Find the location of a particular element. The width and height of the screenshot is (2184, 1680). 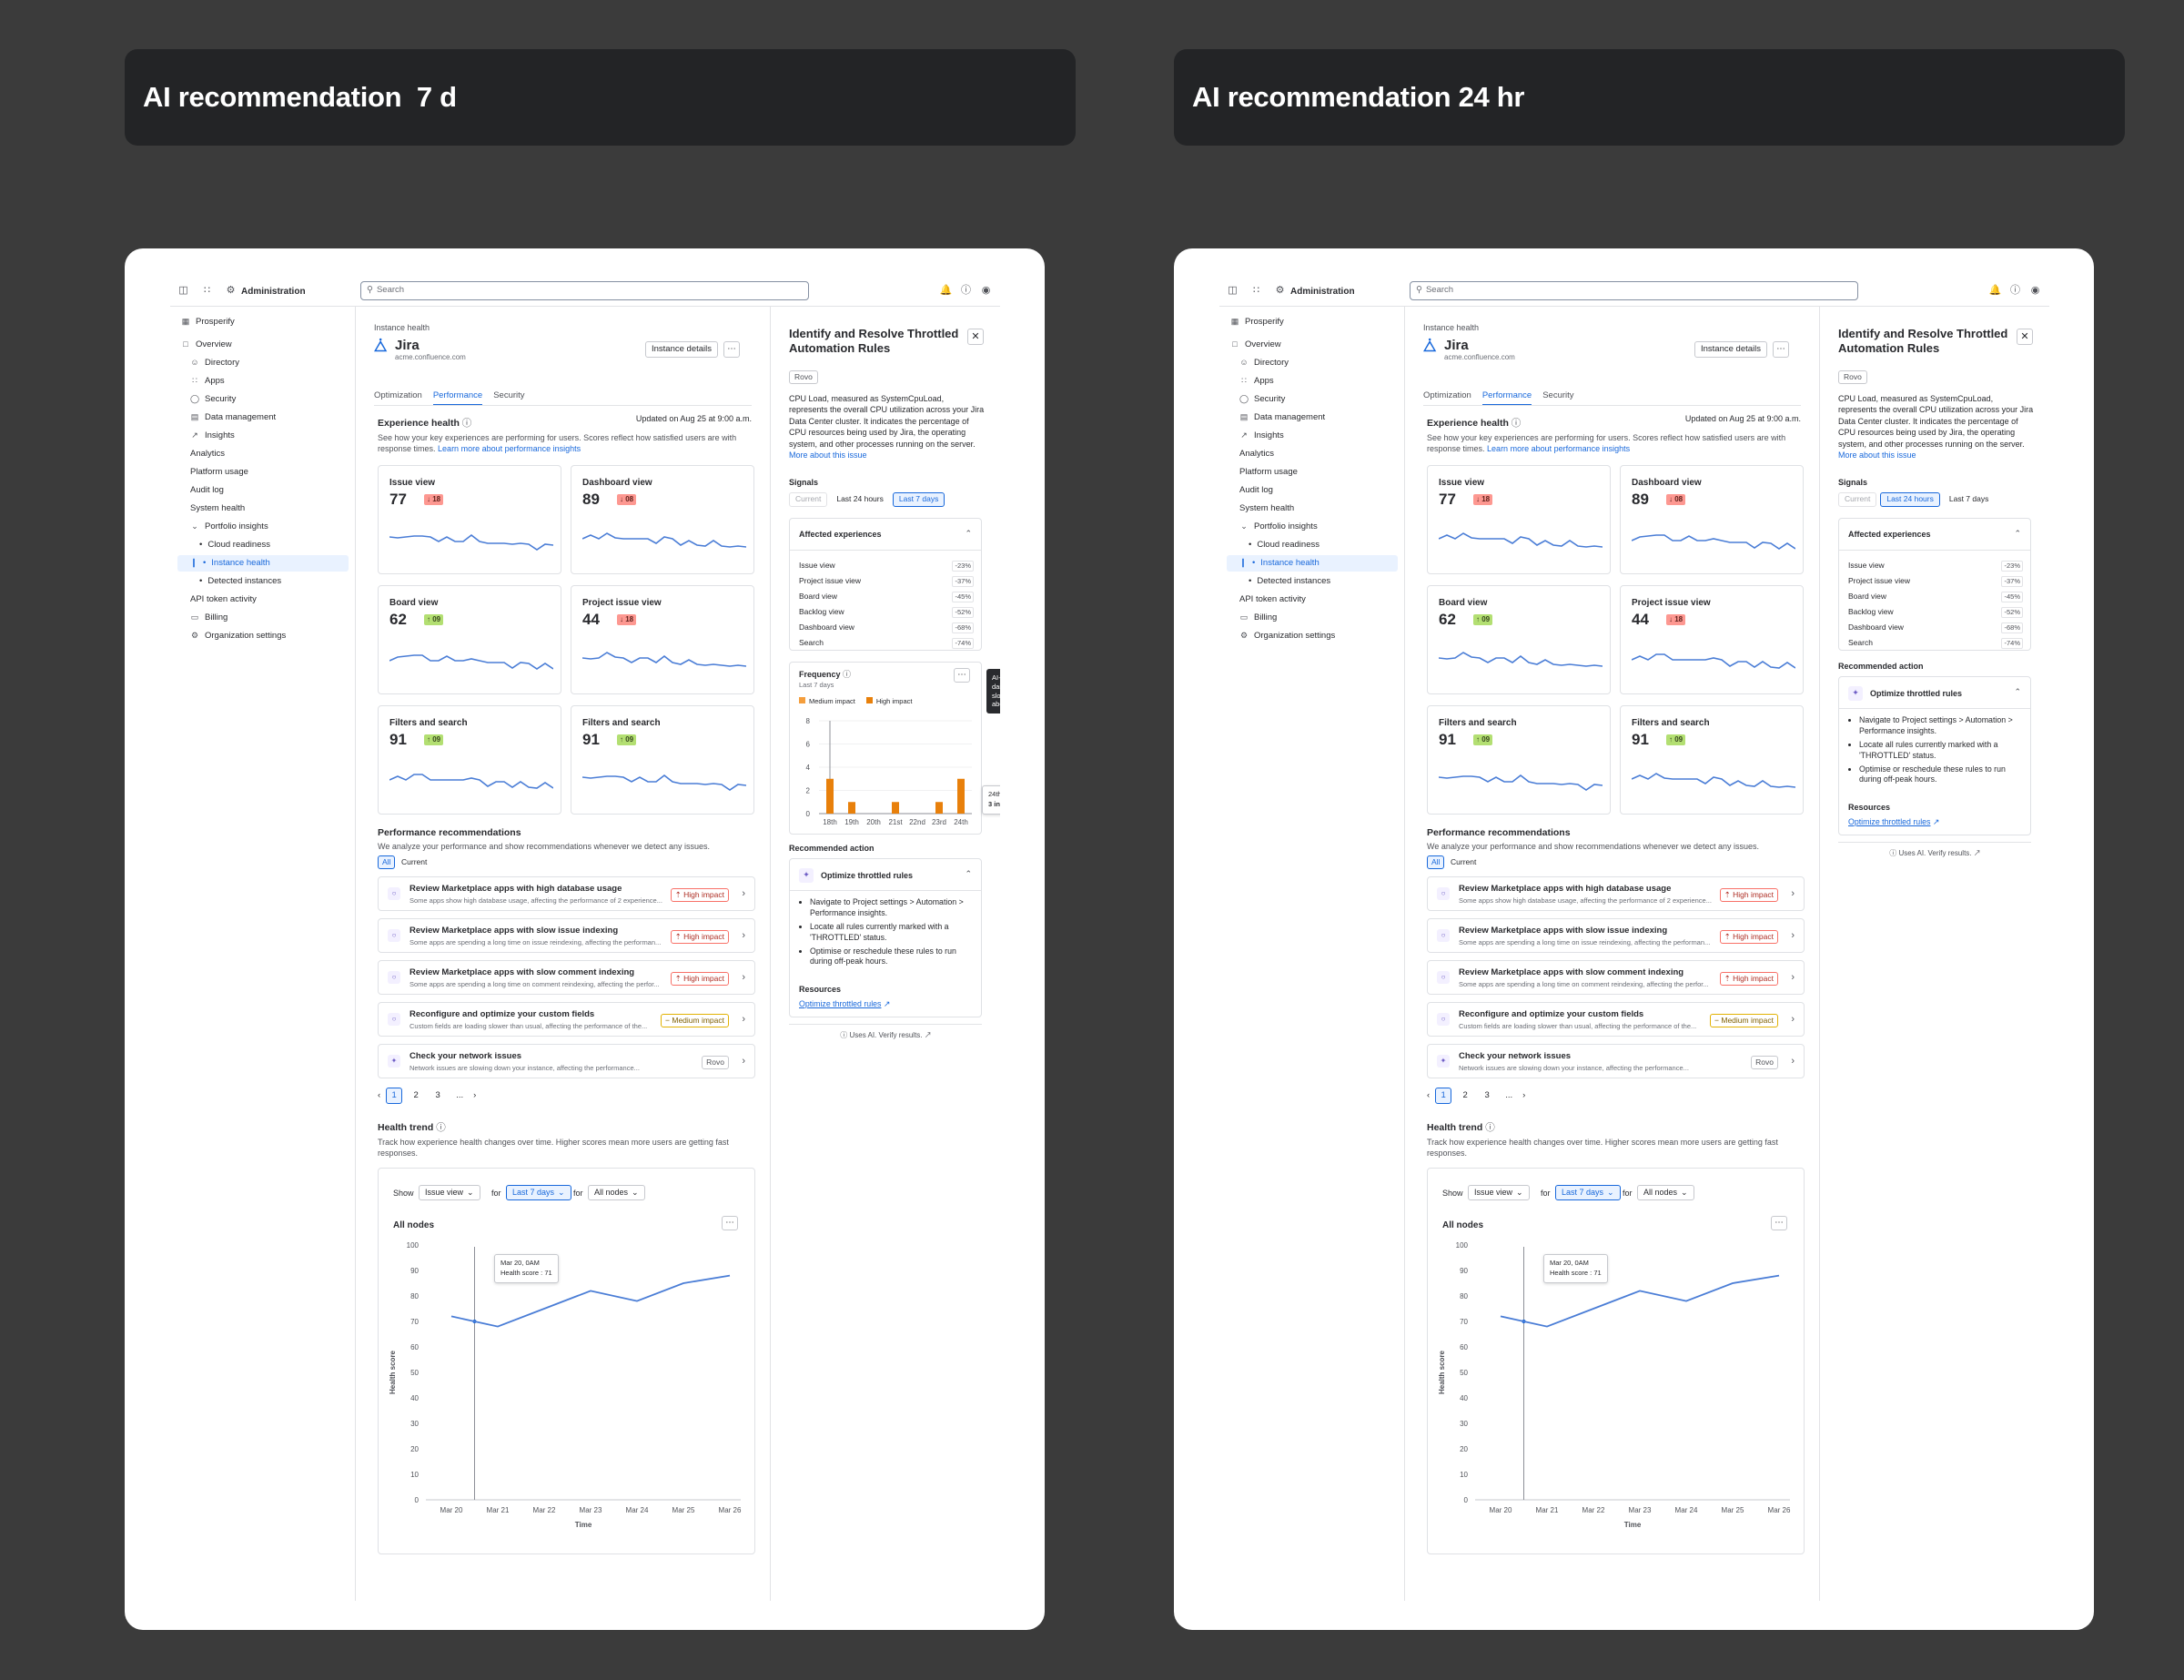

metric-card-dashboard-view: Dashboard view 89 ↓ 08 is located at coordinates (662, 519).